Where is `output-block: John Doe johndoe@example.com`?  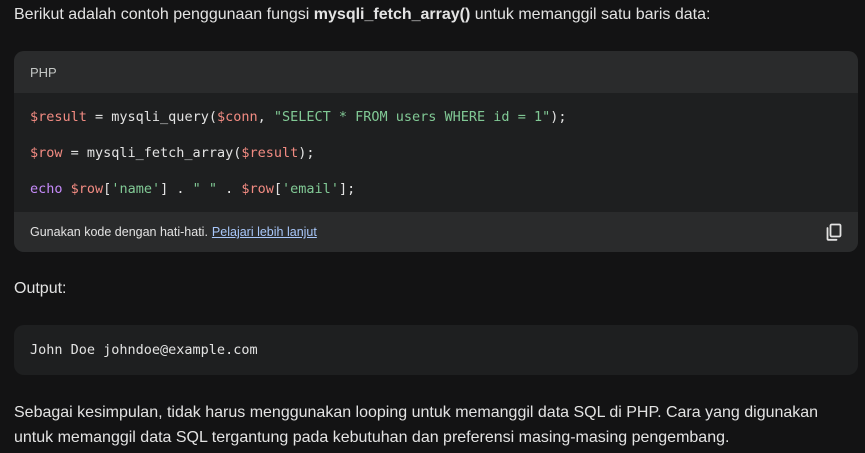 output-block: John Doe johndoe@example.com is located at coordinates (436, 350).